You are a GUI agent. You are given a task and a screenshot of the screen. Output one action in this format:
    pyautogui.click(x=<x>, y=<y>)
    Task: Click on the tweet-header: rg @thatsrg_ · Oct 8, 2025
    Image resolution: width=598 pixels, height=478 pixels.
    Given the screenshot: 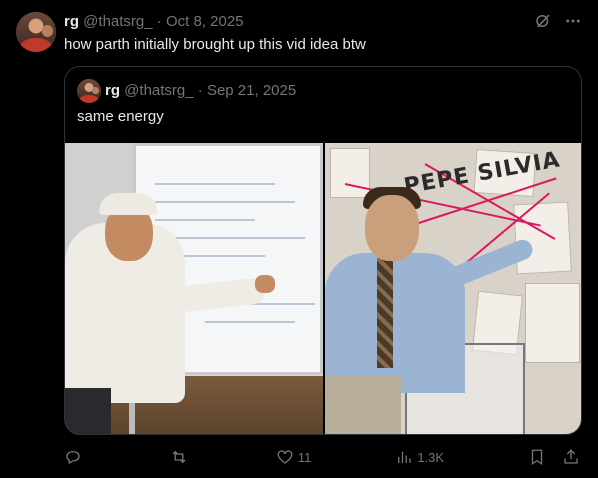 What is the action you would take?
    pyautogui.click(x=154, y=22)
    